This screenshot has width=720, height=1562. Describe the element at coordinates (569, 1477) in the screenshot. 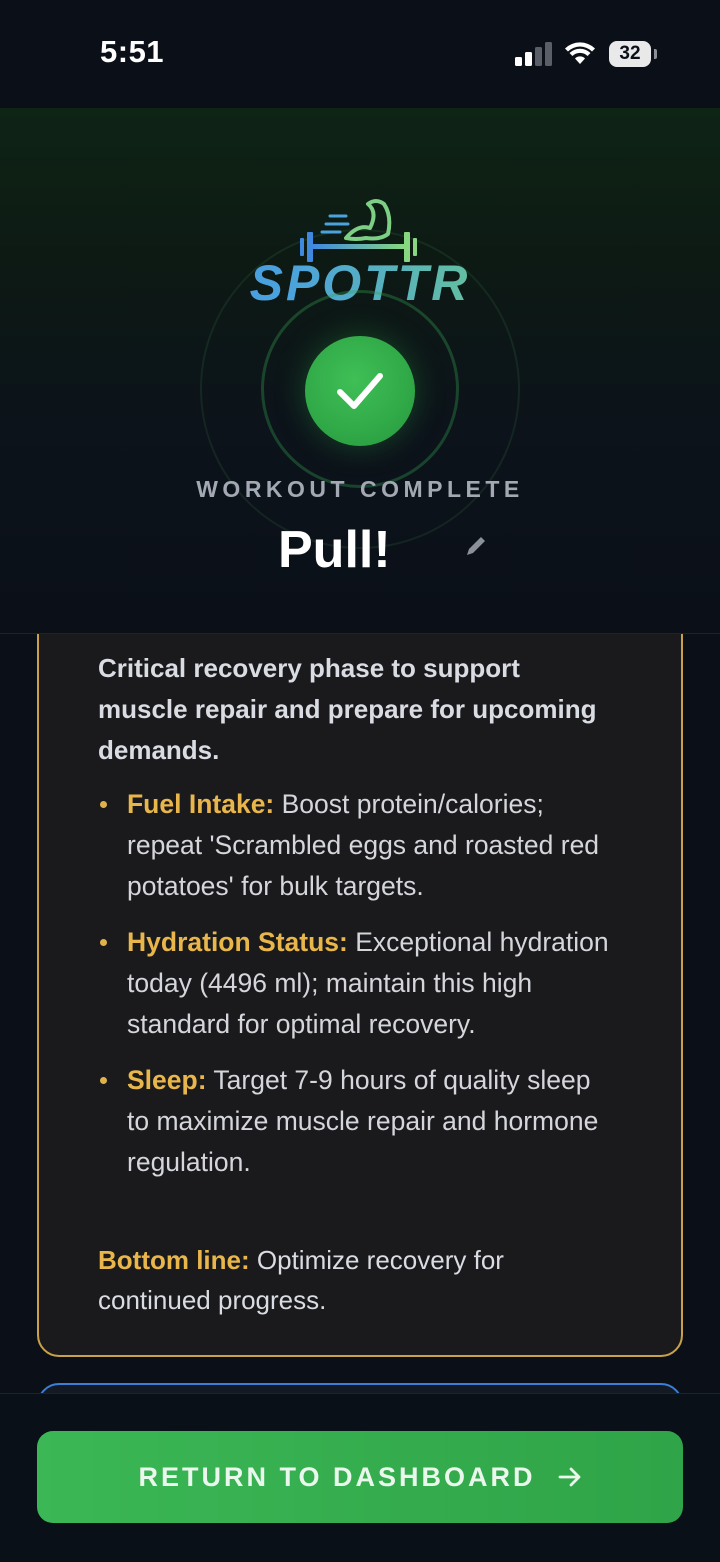

I see `arrow-right-icon` at that location.